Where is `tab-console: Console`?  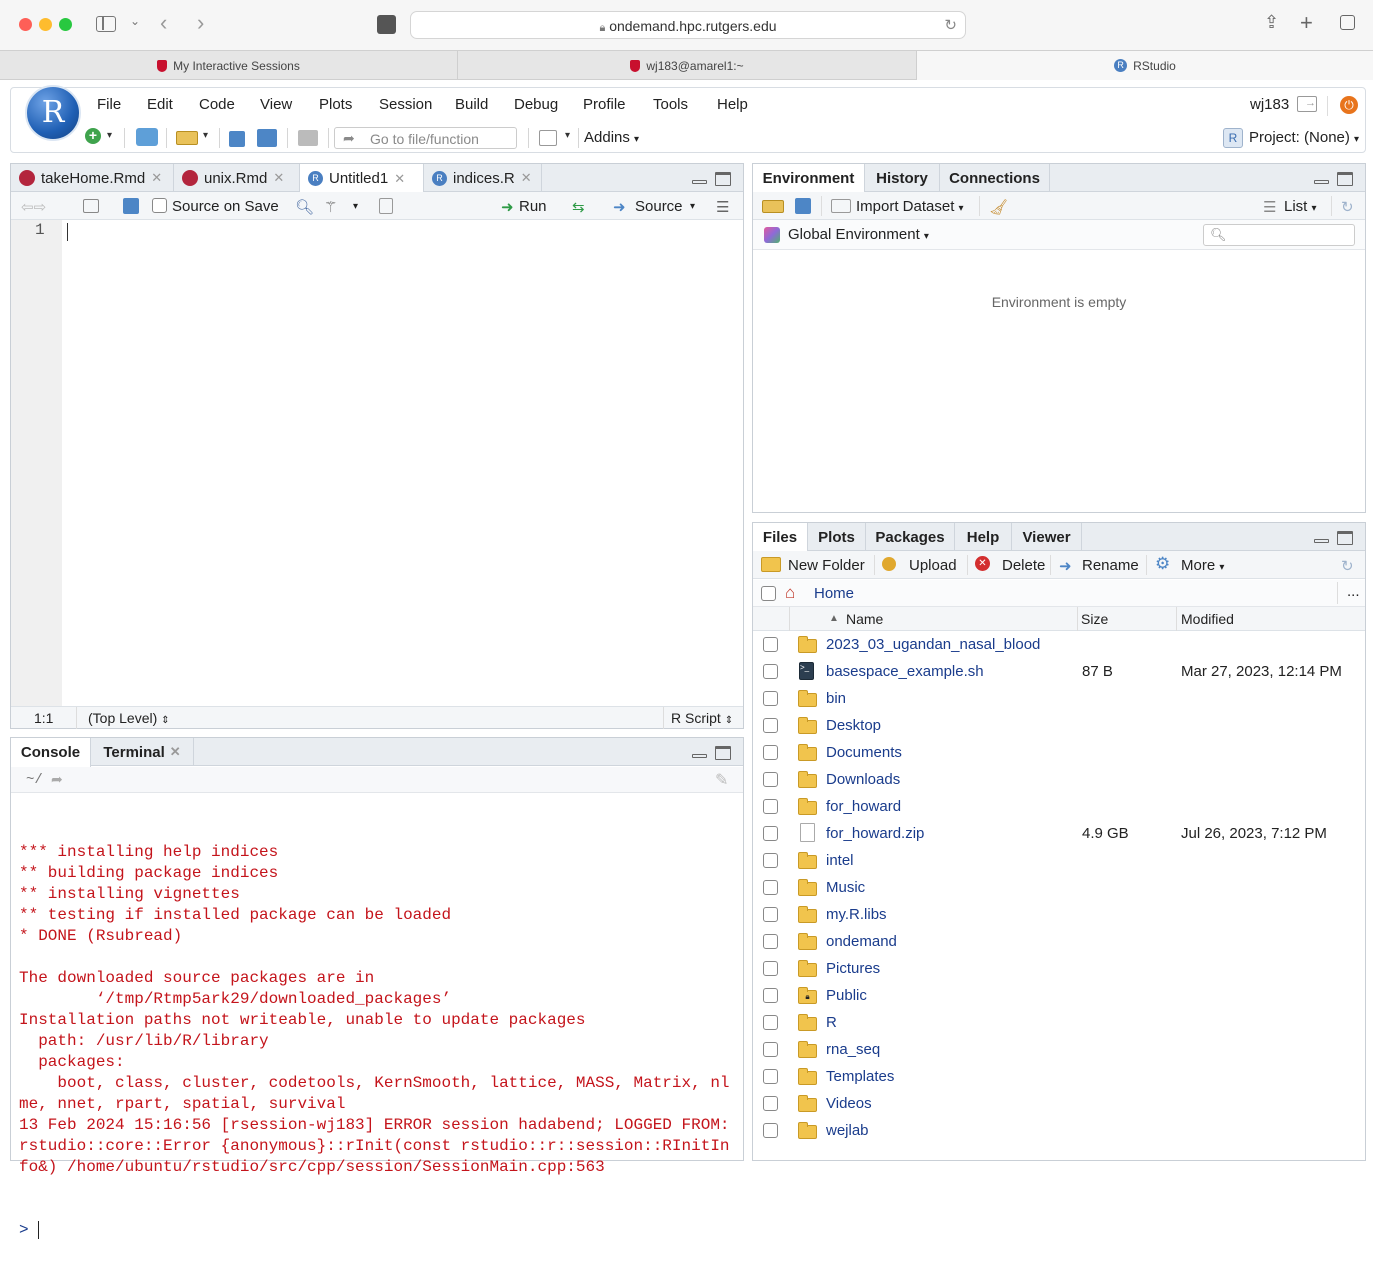 tab-console: Console is located at coordinates (51, 752).